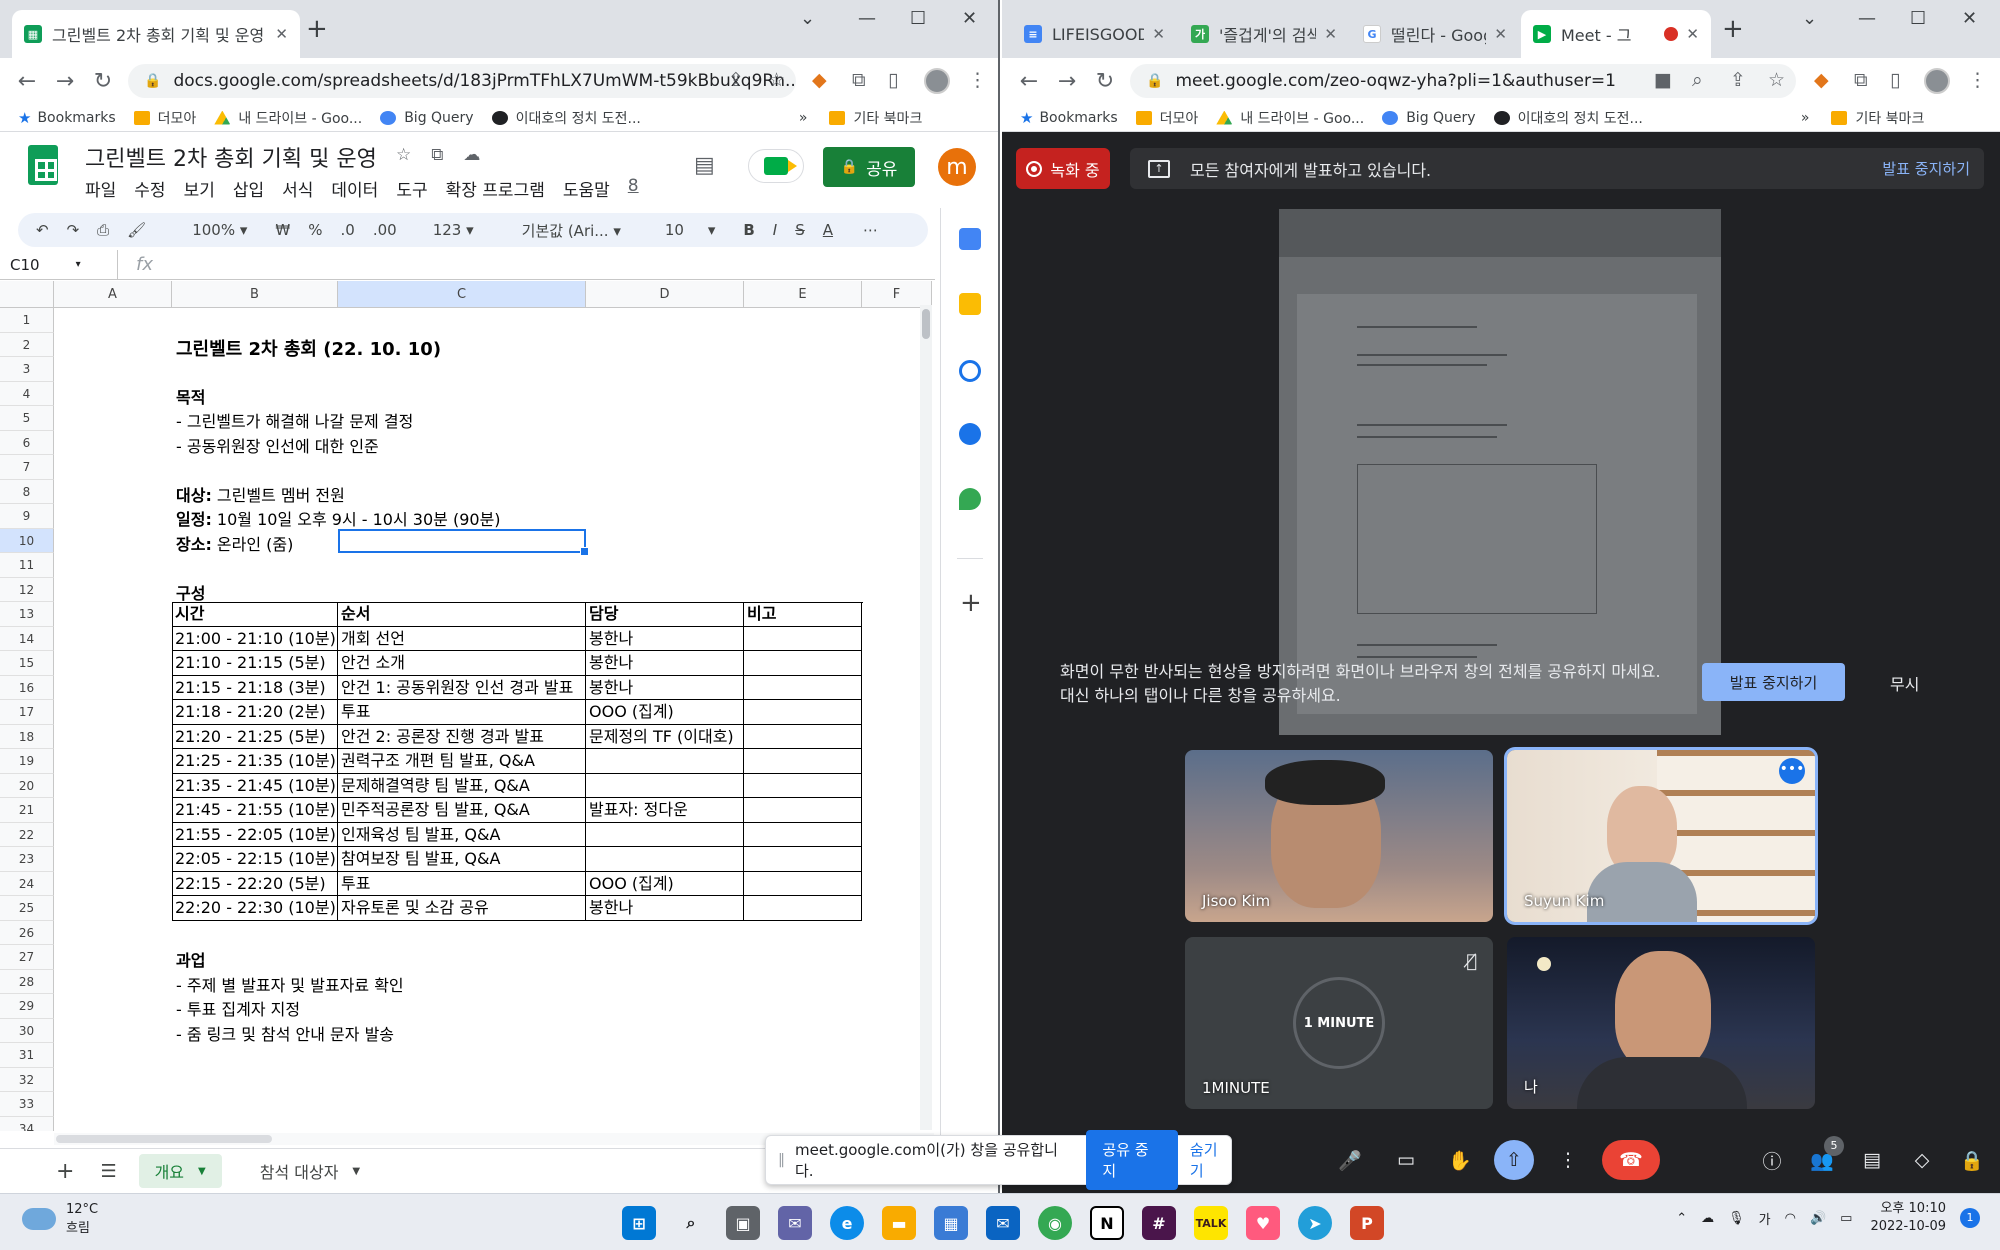 Image resolution: width=2000 pixels, height=1250 pixels. What do you see at coordinates (462, 614) in the screenshot?
I see `table-header-cell: 순서` at bounding box center [462, 614].